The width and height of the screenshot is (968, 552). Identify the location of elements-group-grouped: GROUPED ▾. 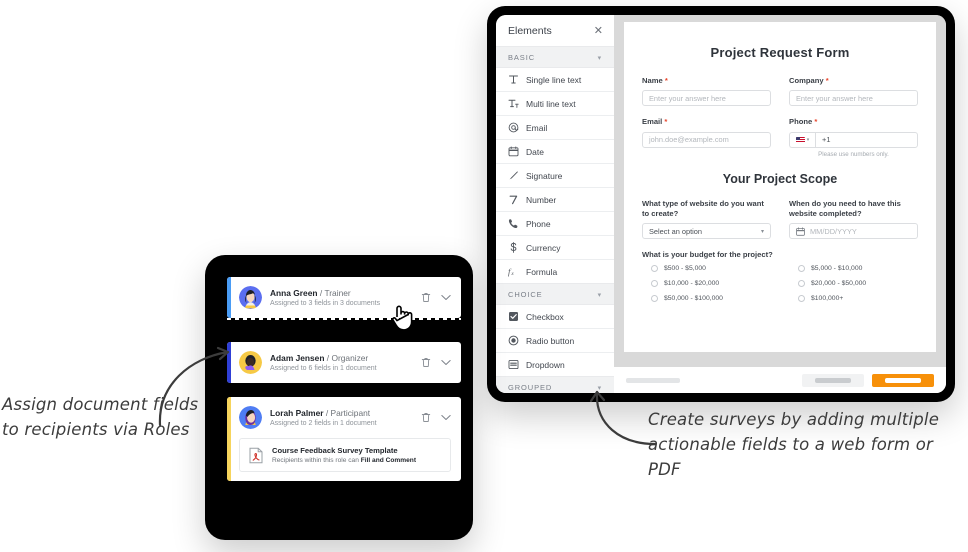
(555, 384).